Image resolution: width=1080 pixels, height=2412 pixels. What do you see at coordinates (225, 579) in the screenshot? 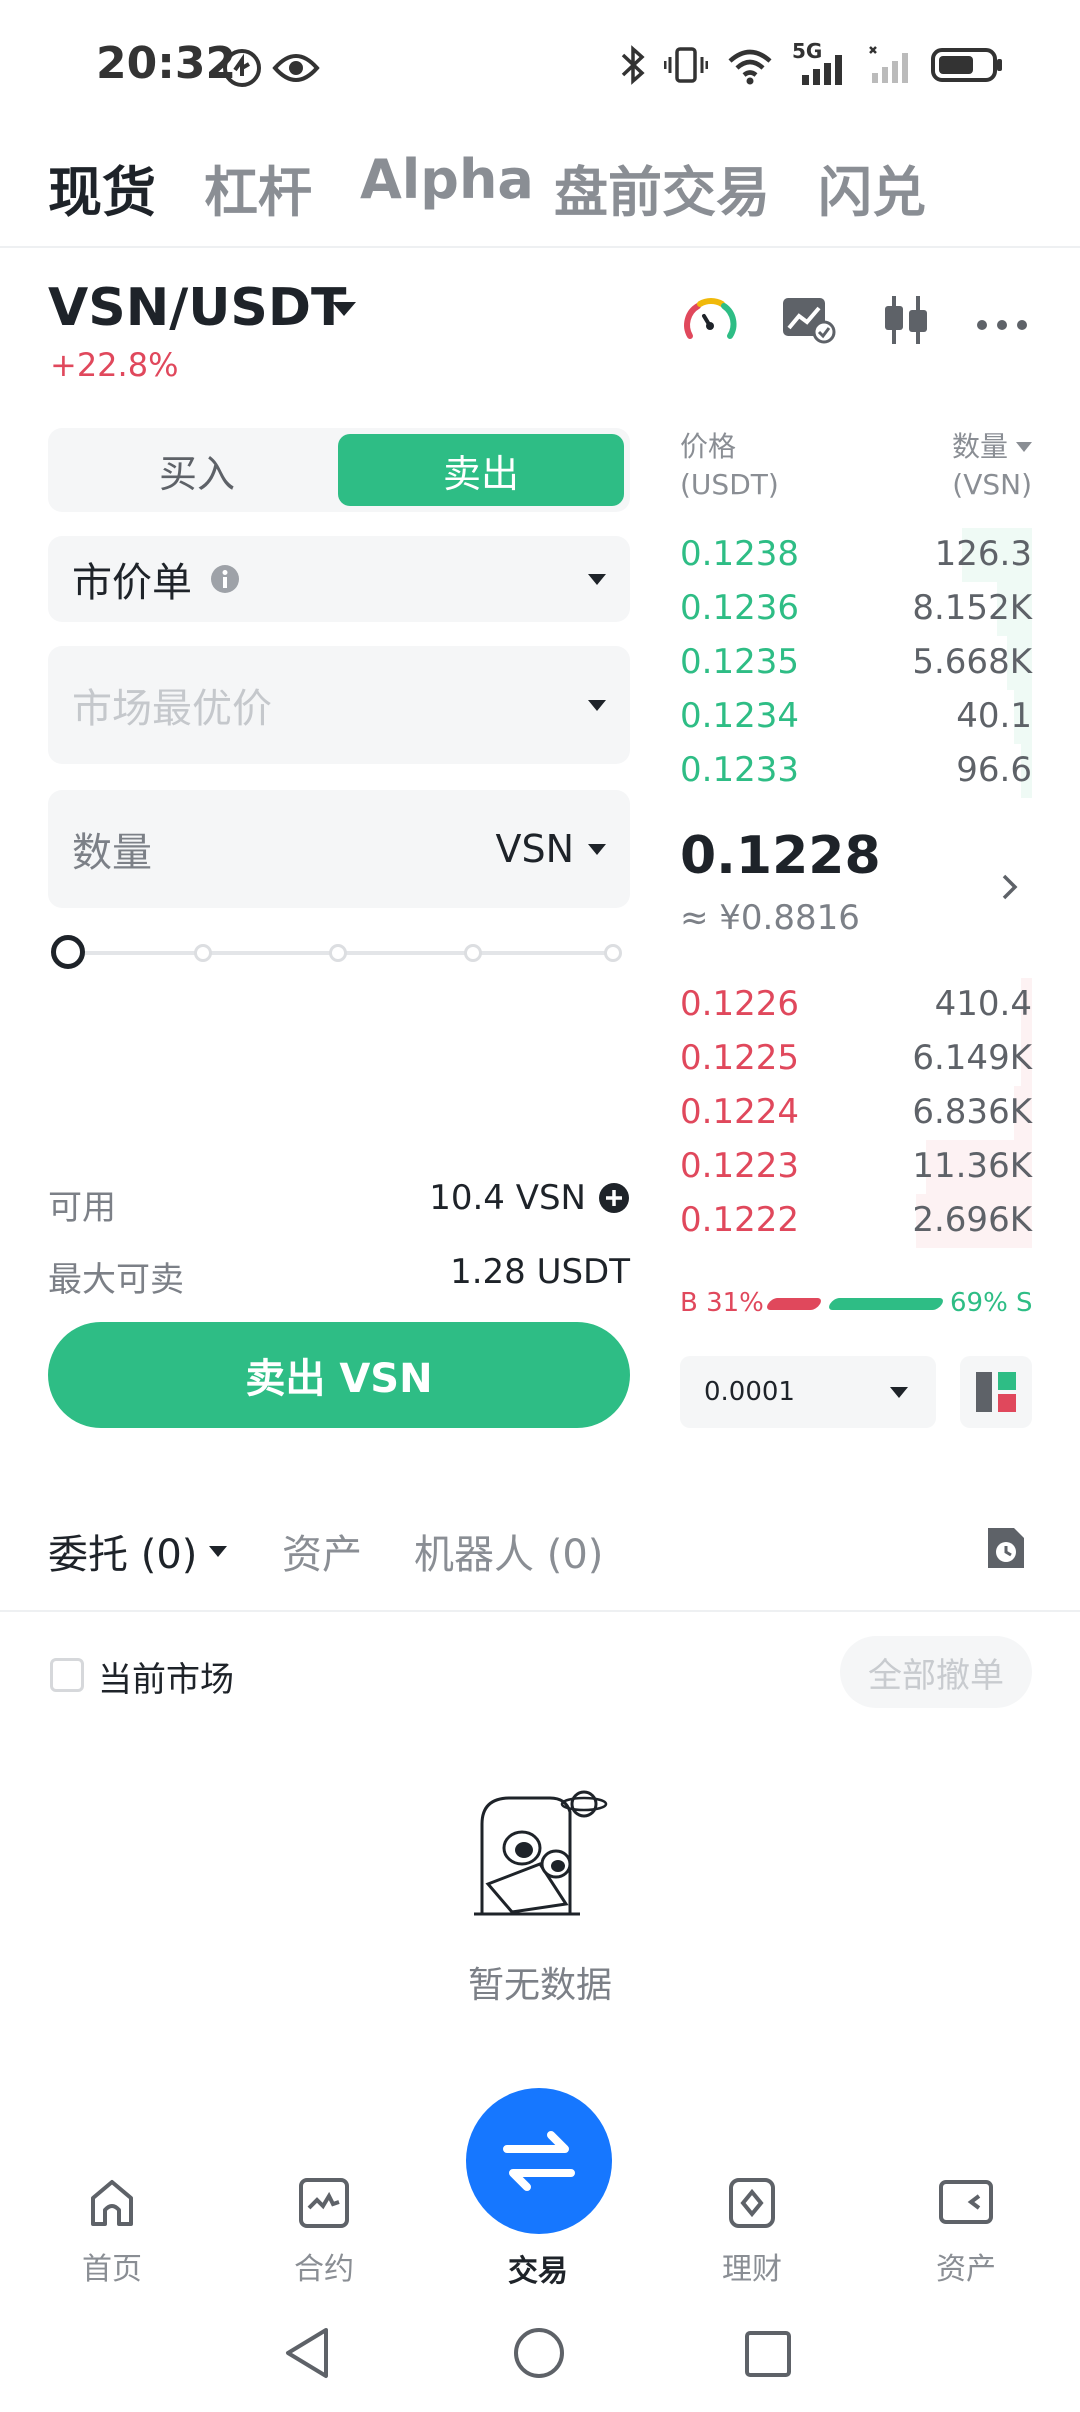
I see `info-icon` at bounding box center [225, 579].